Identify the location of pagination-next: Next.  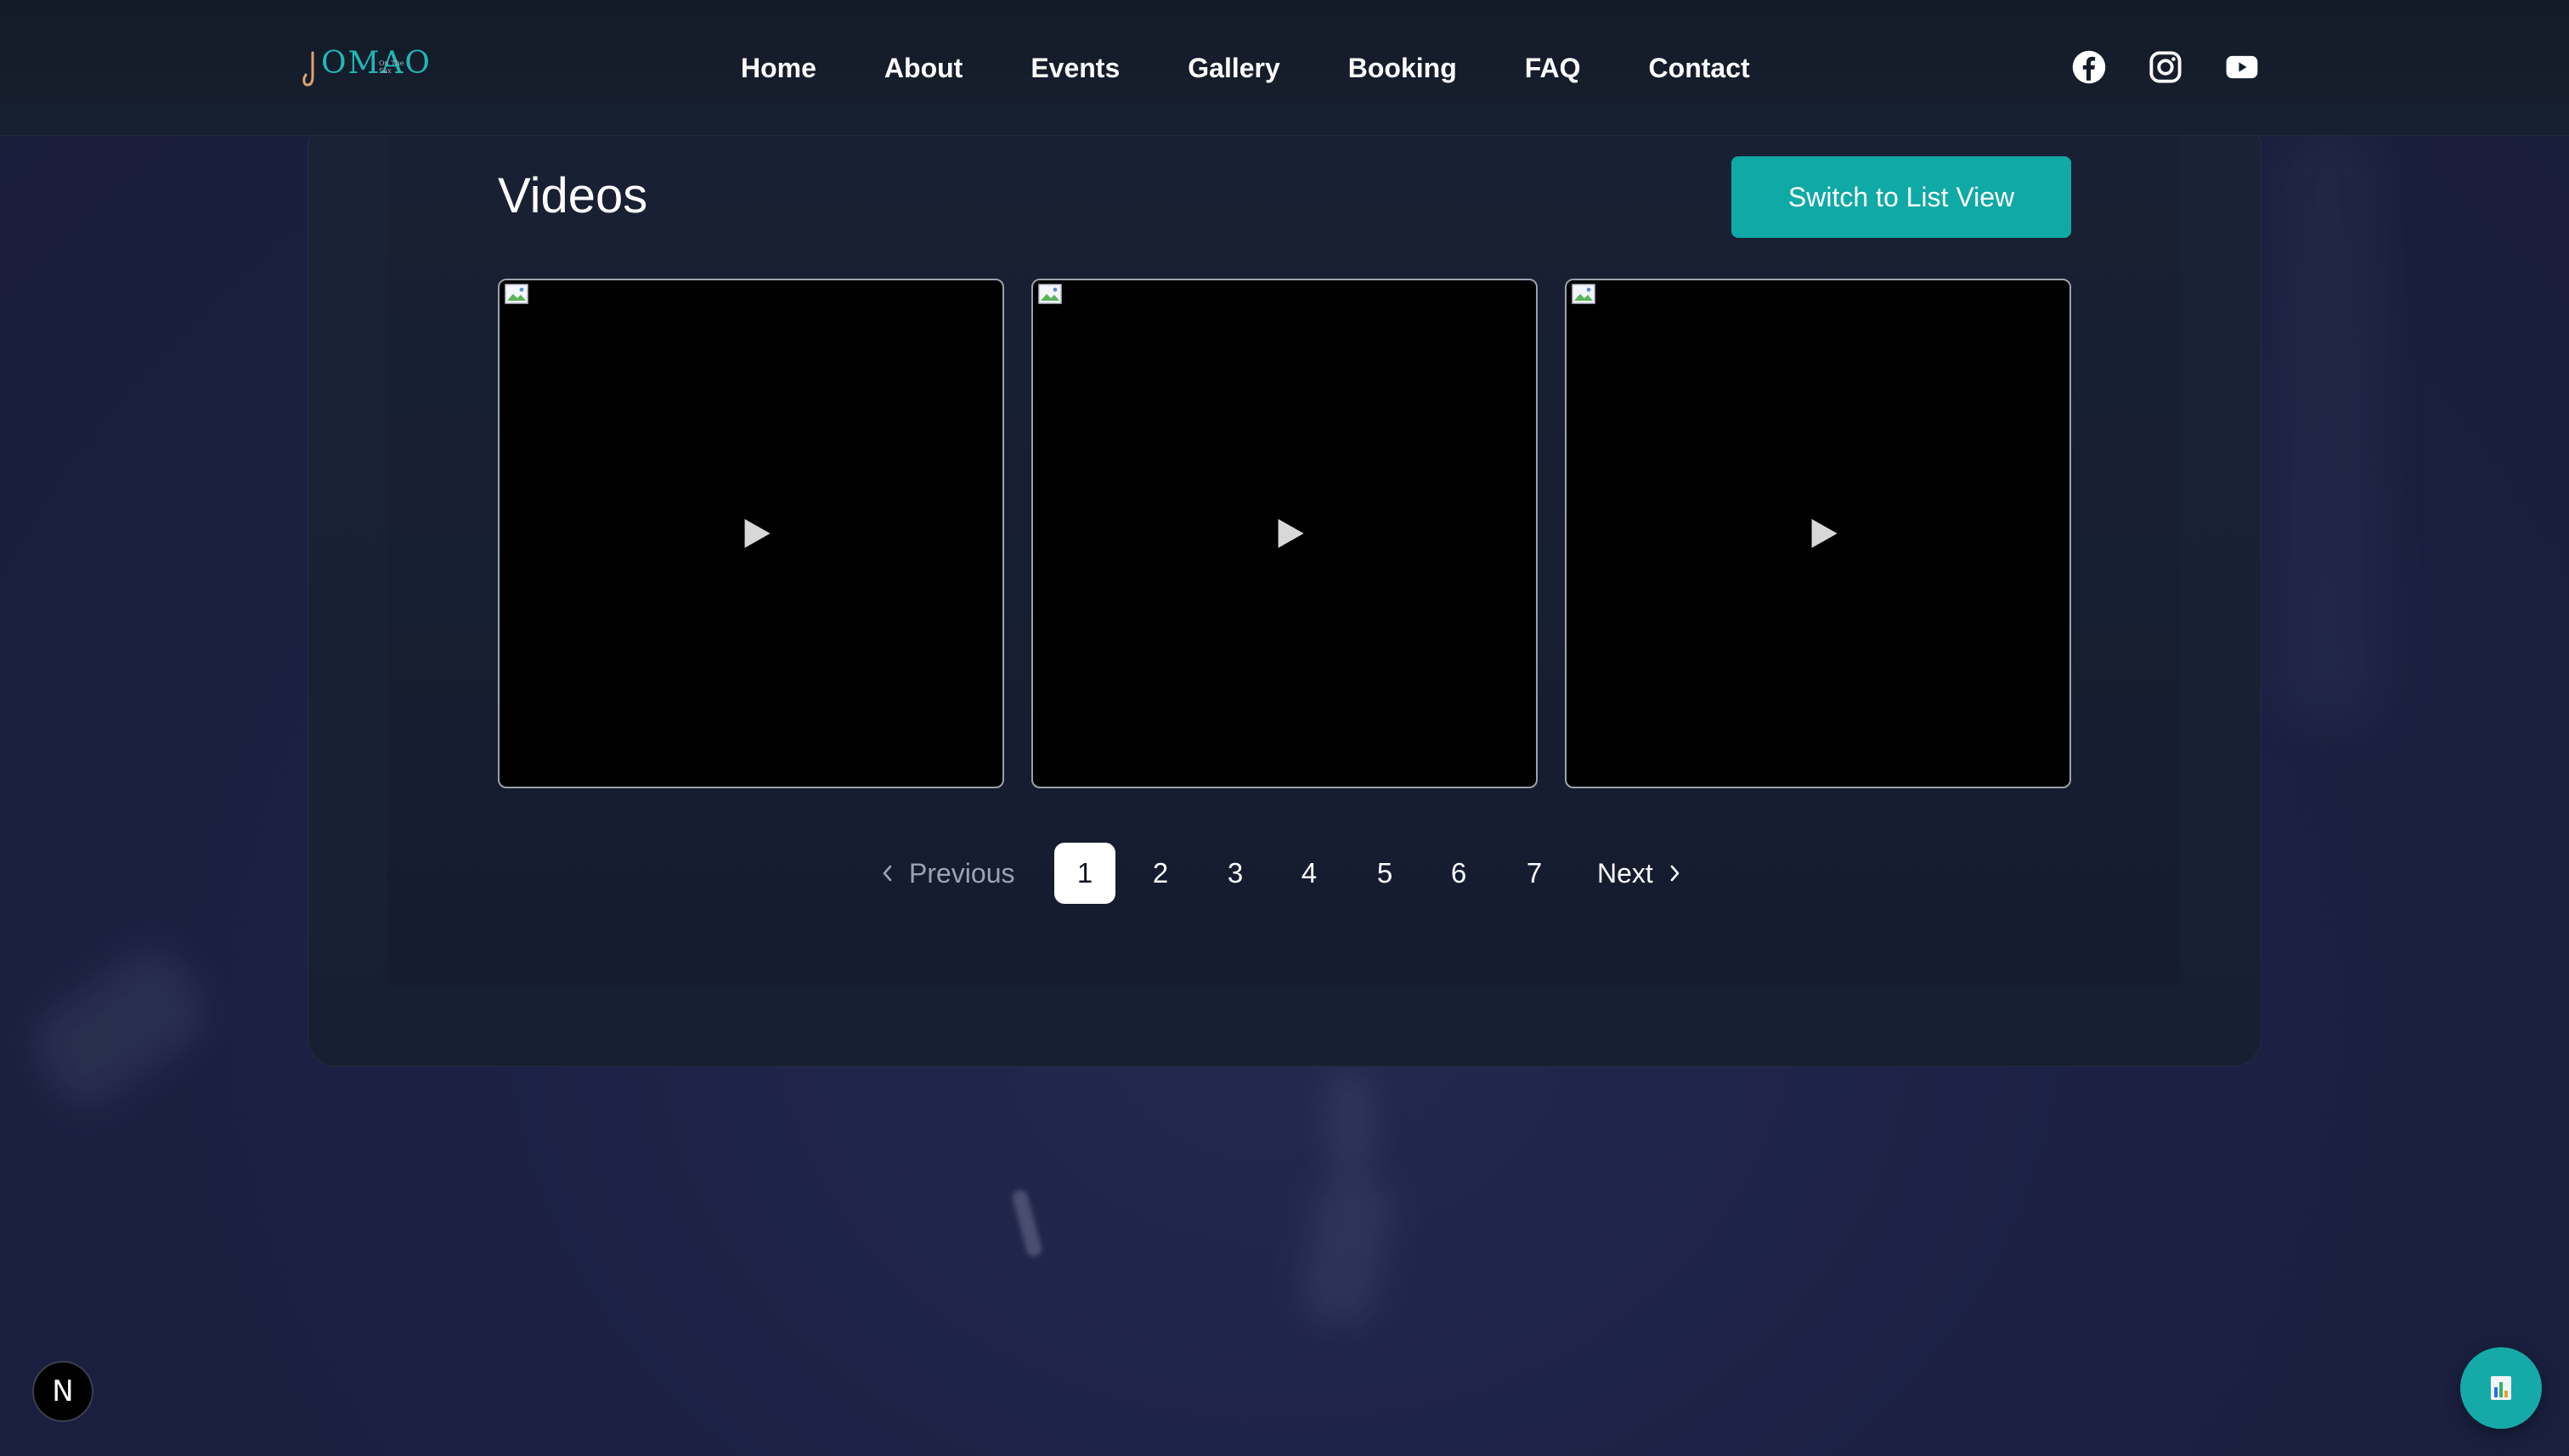
(1640, 873).